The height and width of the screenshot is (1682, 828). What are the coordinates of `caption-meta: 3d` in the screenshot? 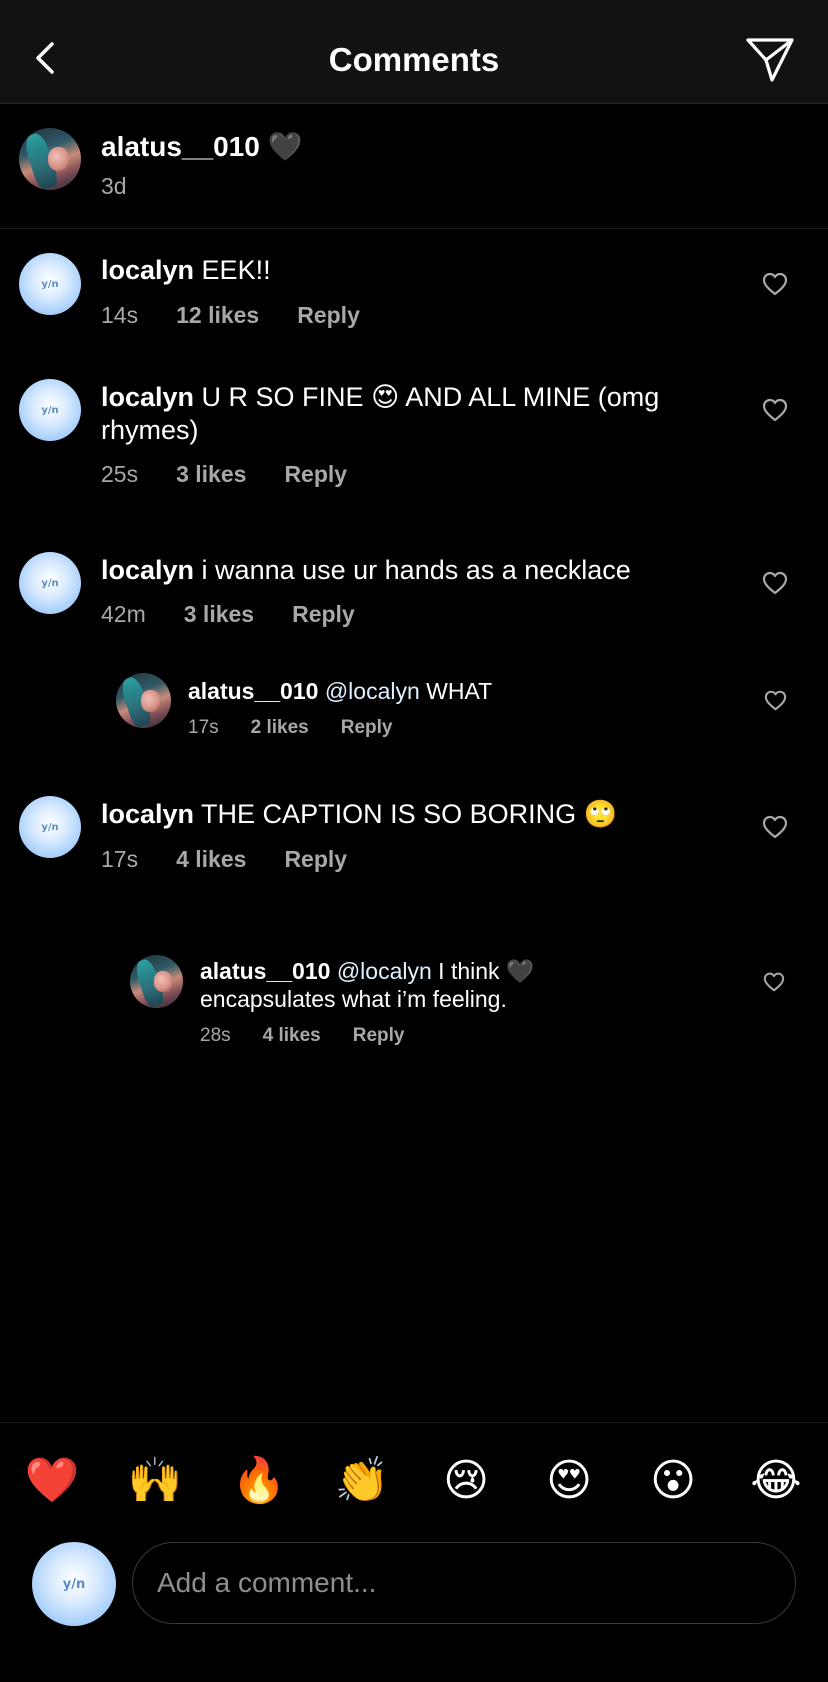 It's located at (114, 186).